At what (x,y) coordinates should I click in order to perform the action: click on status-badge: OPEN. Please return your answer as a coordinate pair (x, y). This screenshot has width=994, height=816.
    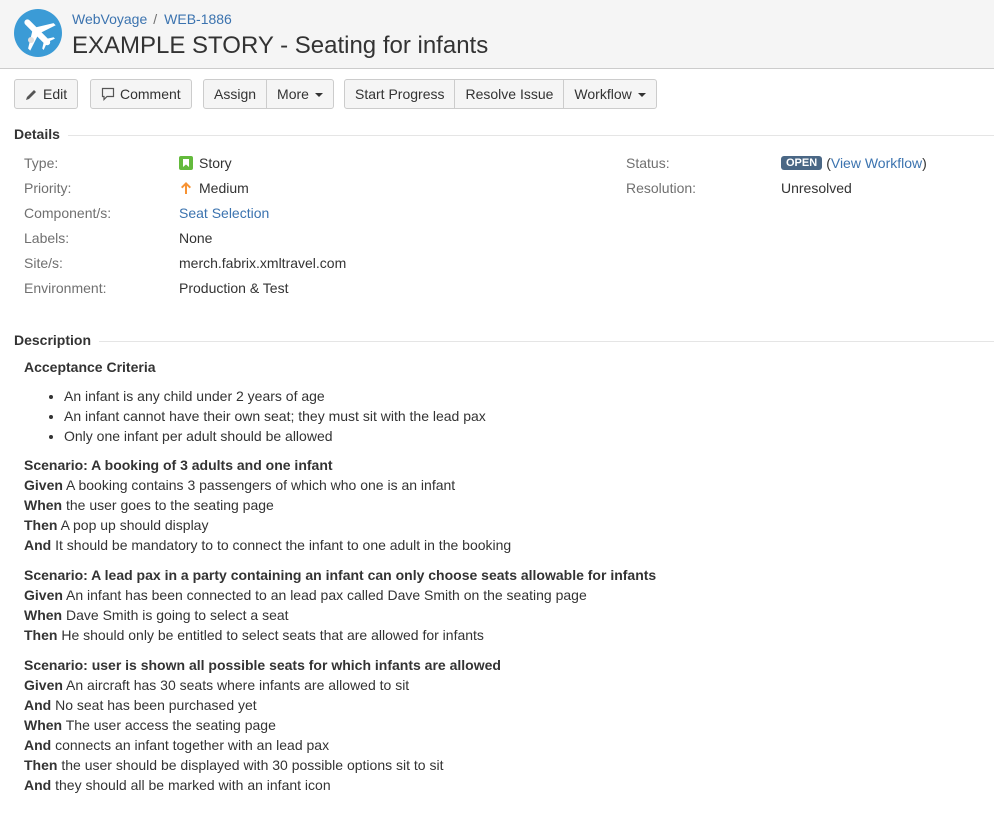
    Looking at the image, I should click on (802, 163).